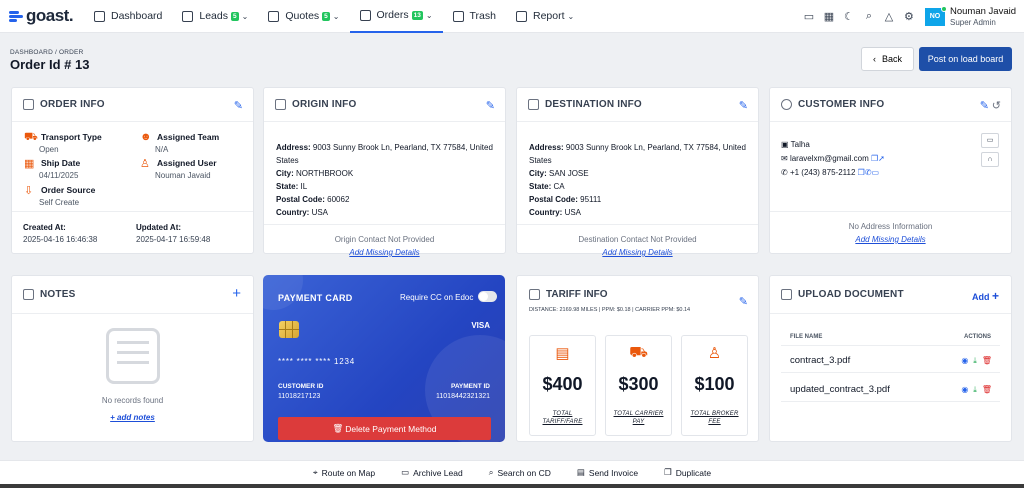  I want to click on notes-empty-text: No records found, so click(132, 400).